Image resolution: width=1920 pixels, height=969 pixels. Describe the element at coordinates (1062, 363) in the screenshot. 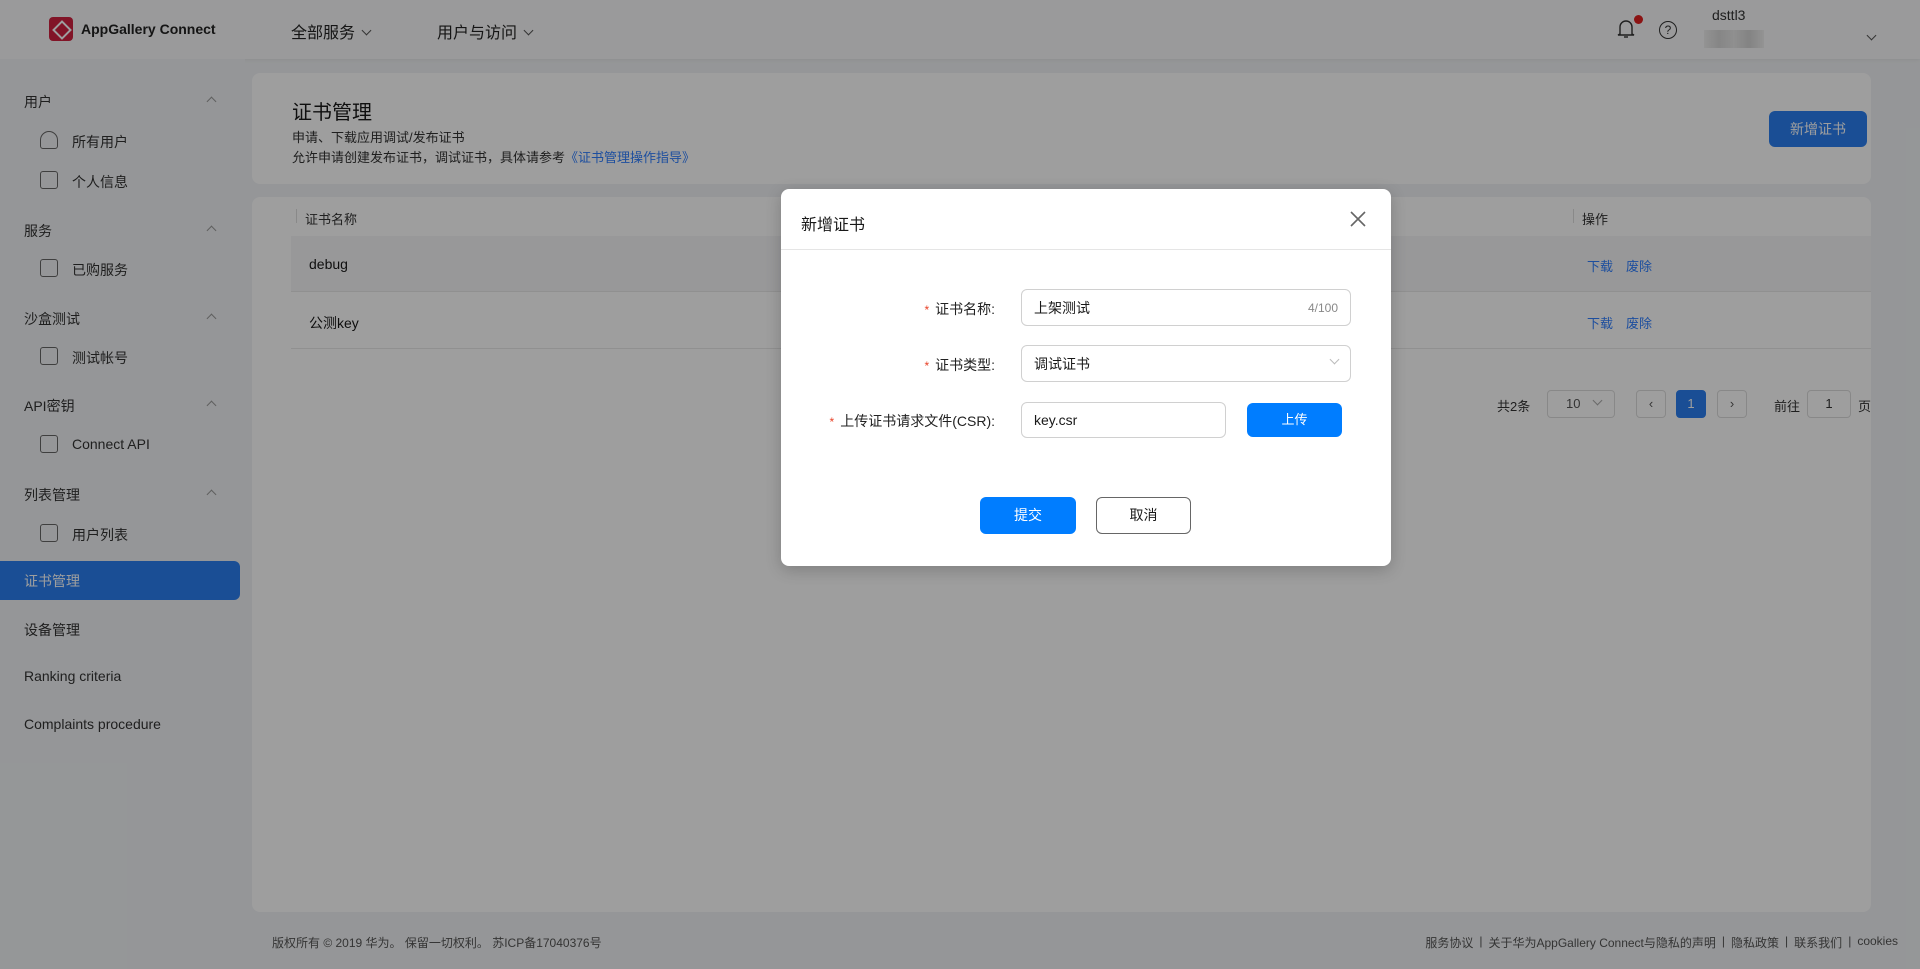

I see `select-value: 调试证书` at that location.